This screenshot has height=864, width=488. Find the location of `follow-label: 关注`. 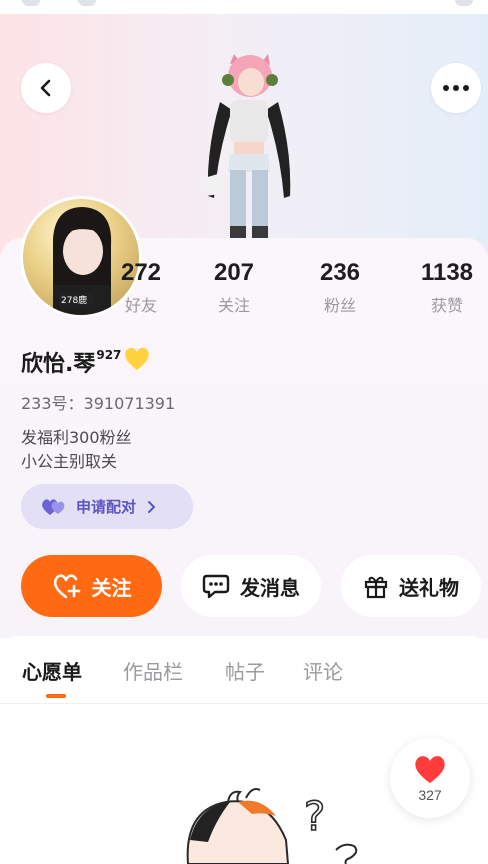

follow-label: 关注 is located at coordinates (111, 587).